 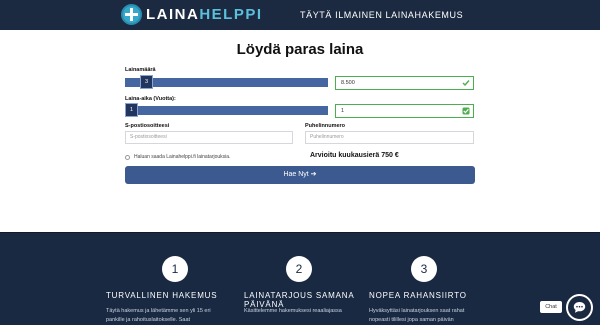 What do you see at coordinates (325, 126) in the screenshot?
I see `phone-label: Puhelinnumero` at bounding box center [325, 126].